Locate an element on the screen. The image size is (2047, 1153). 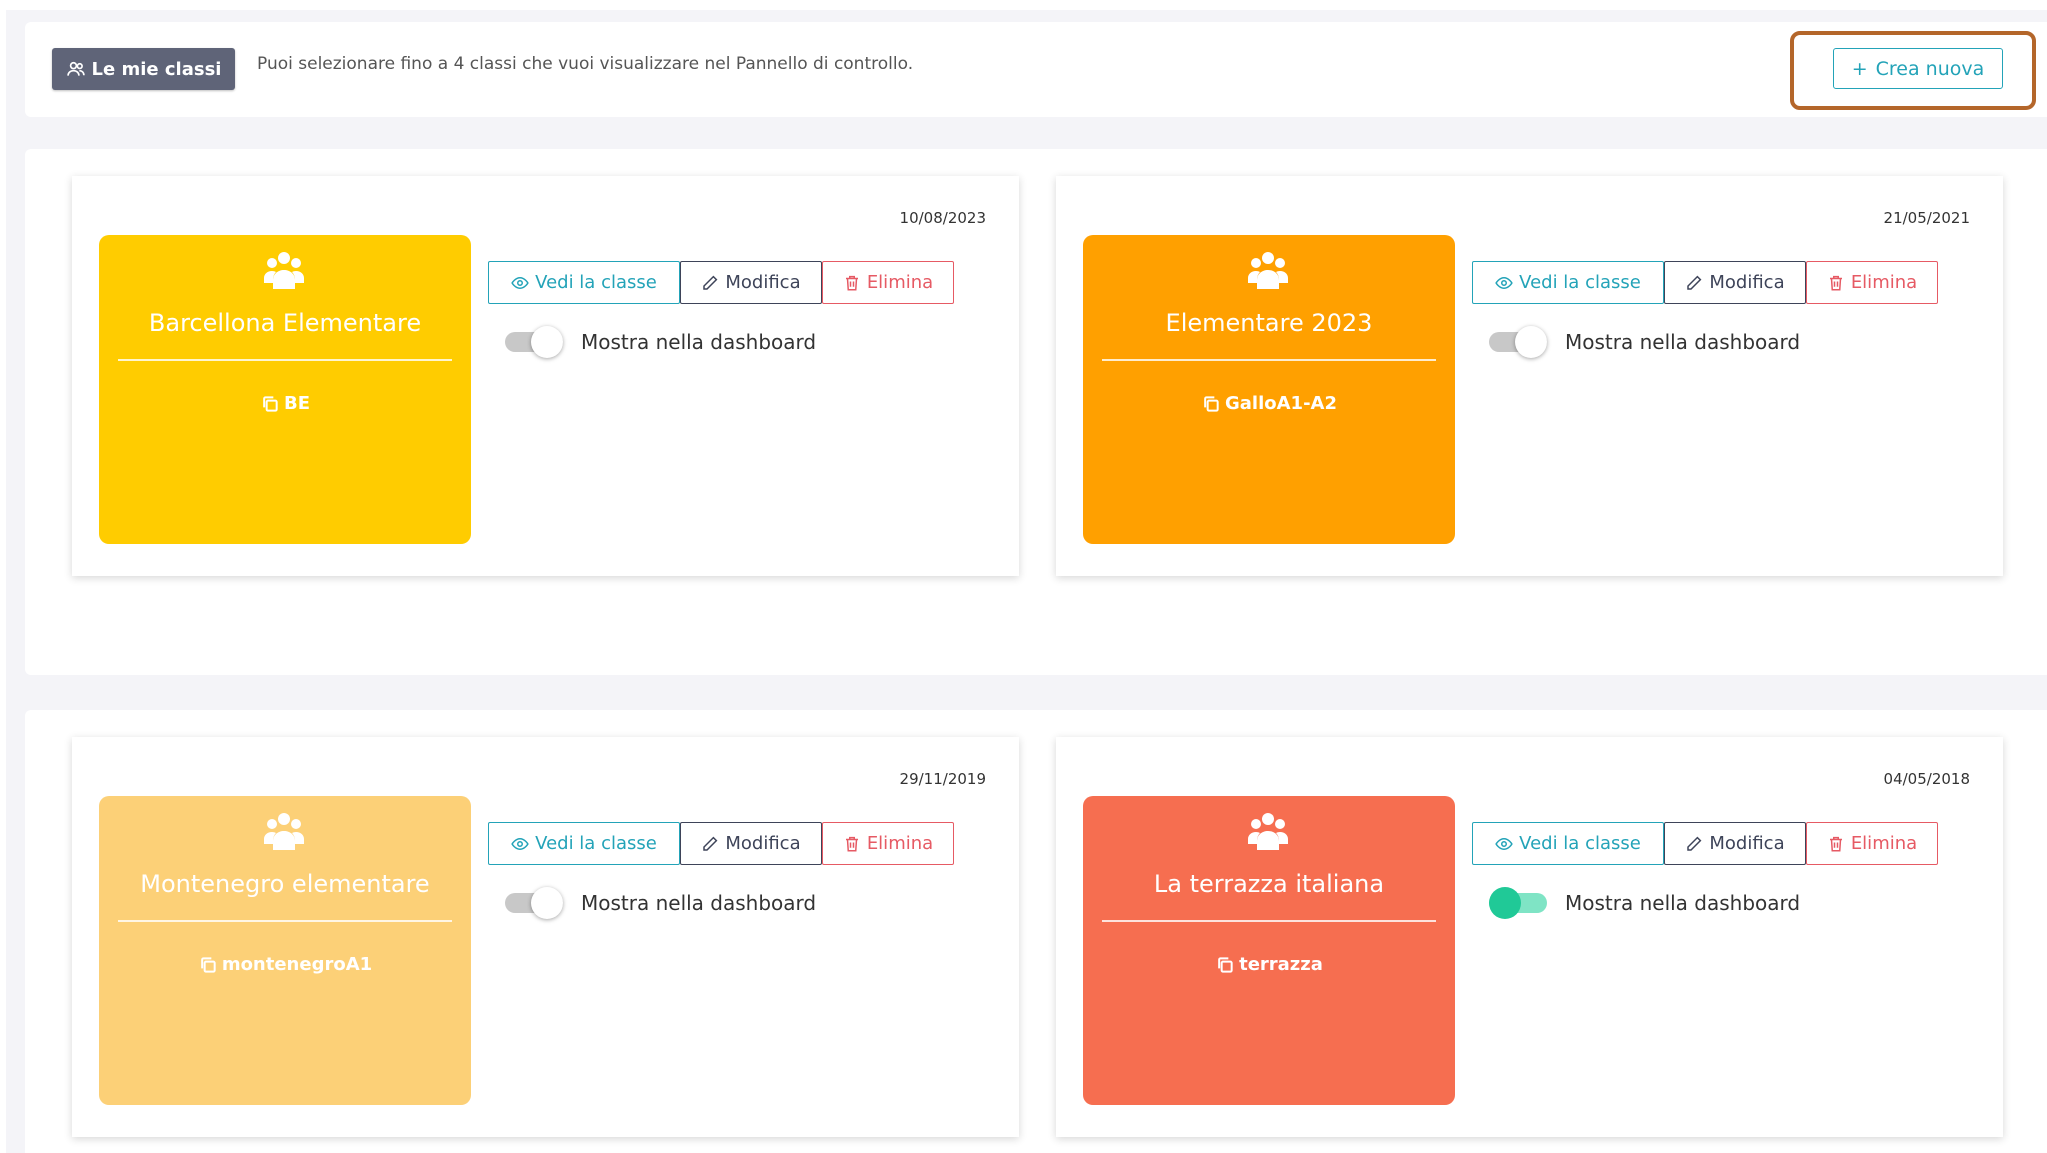
class-date: 10/08/2023 is located at coordinates (942, 218).